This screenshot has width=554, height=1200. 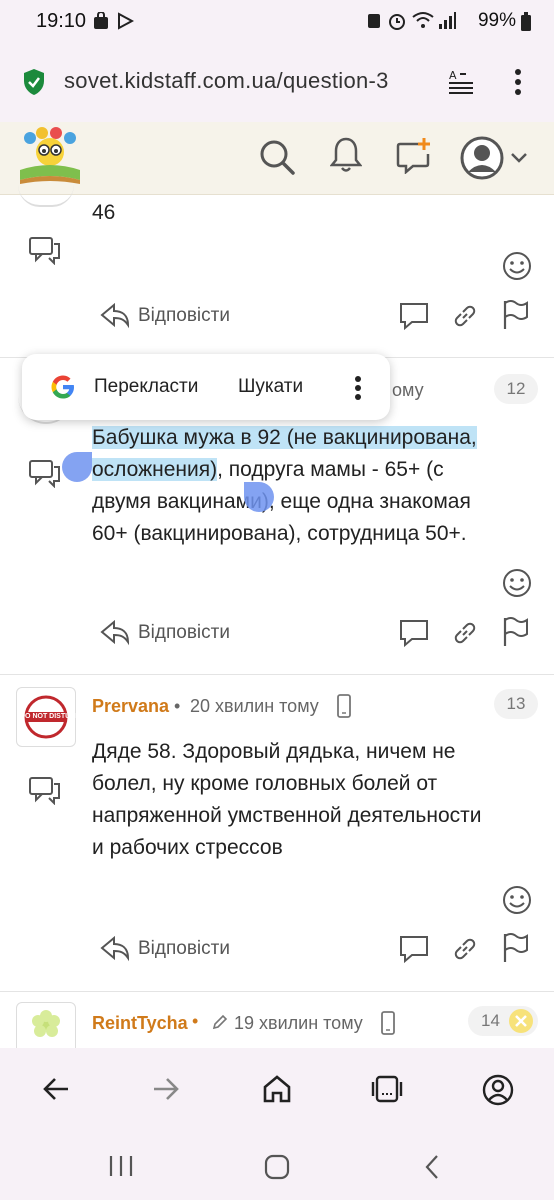 I want to click on battery-percent: 99%, so click(x=496, y=20).